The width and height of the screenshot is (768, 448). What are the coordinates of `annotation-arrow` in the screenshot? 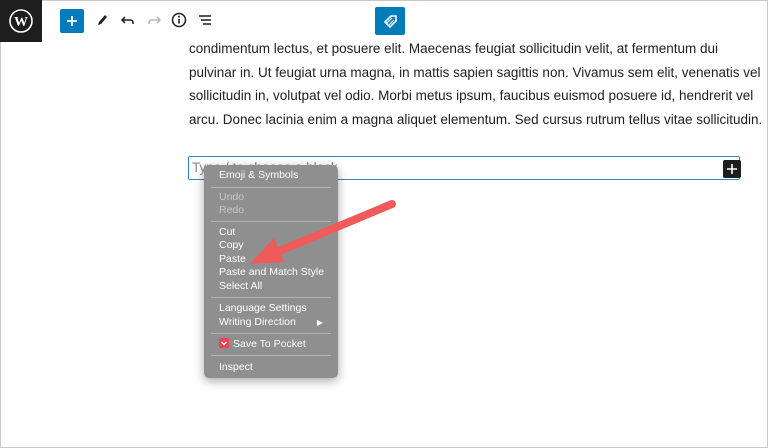 It's located at (323, 232).